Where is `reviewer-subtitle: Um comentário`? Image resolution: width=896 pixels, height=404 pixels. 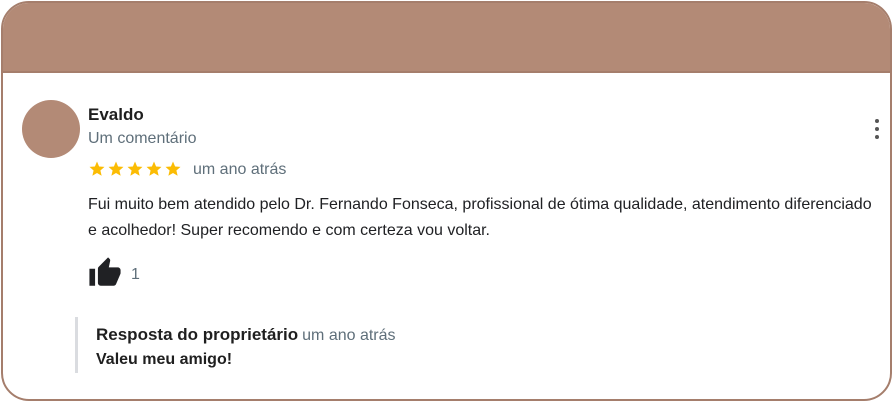 reviewer-subtitle: Um comentário is located at coordinates (142, 138).